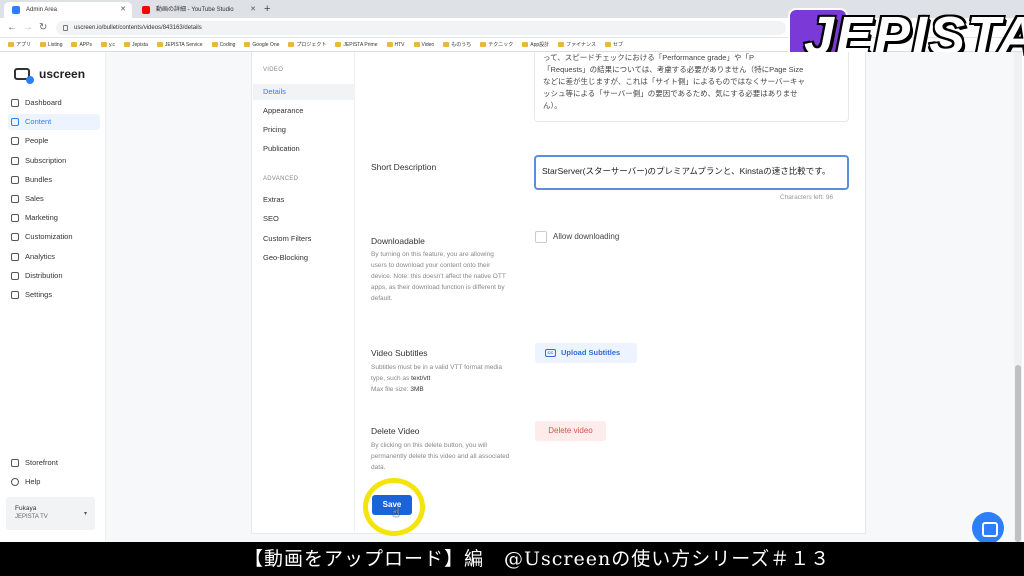  Describe the element at coordinates (988, 528) in the screenshot. I see `chat-support-icon` at that location.